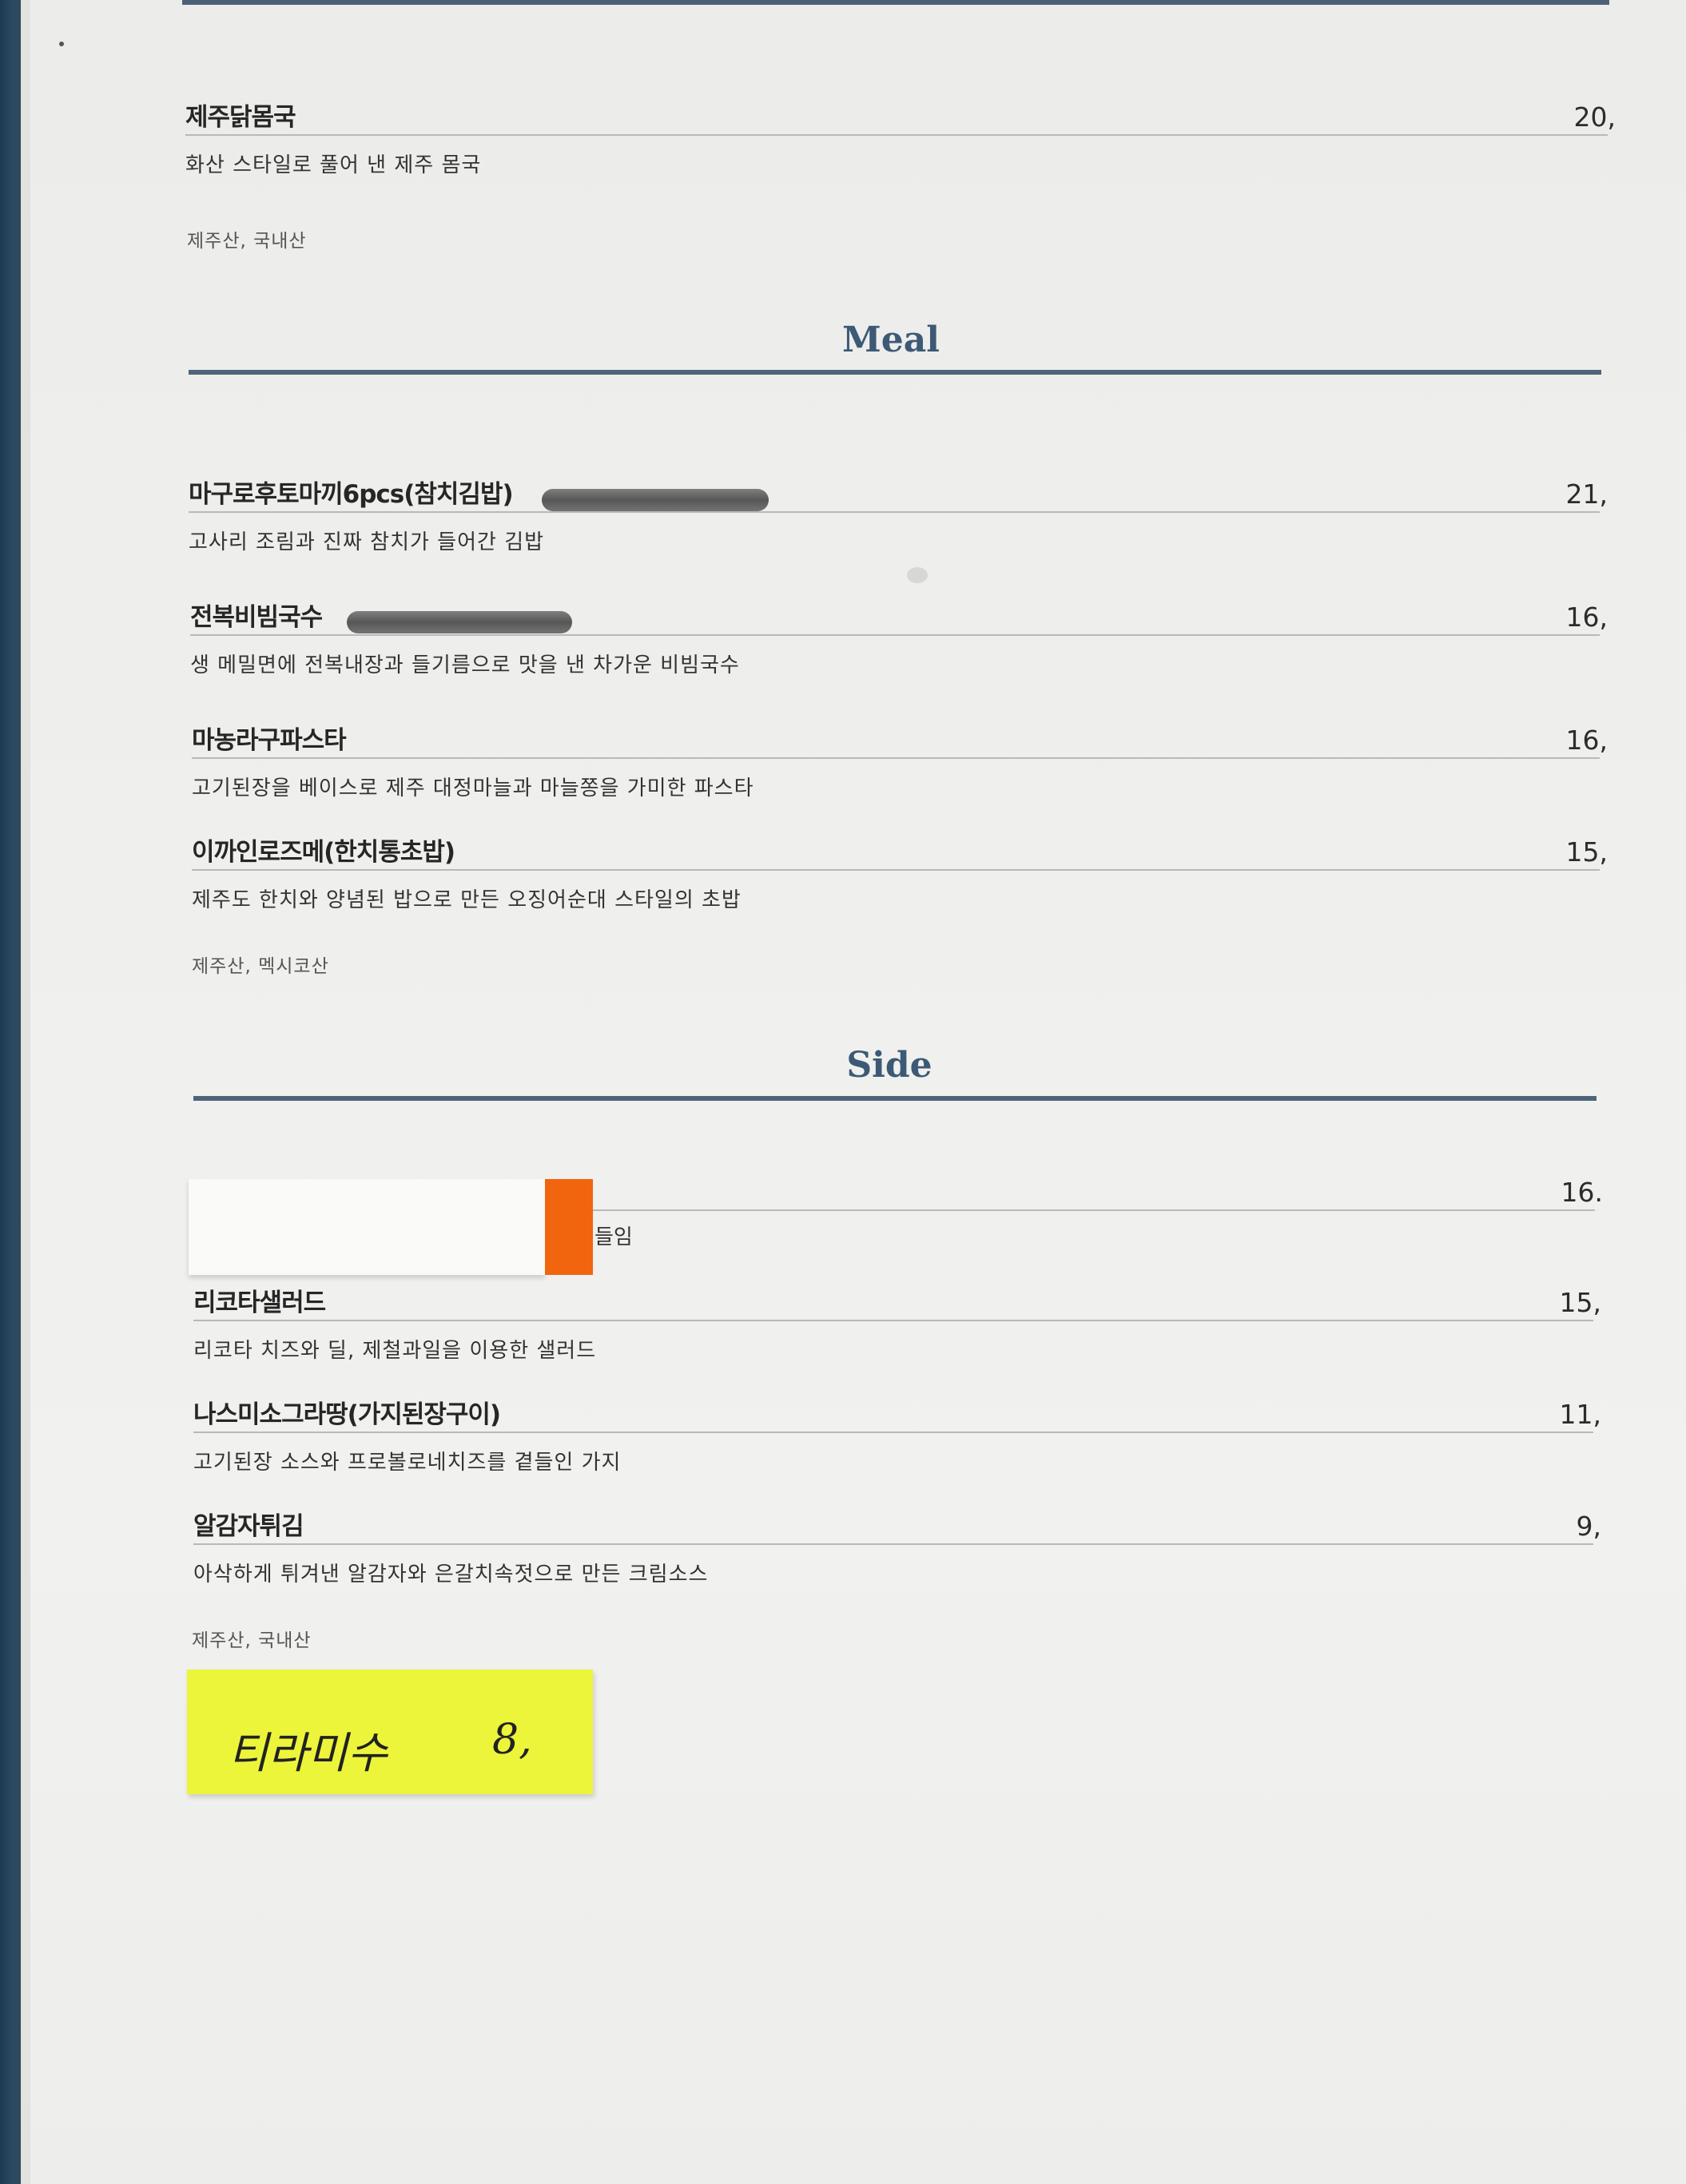  Describe the element at coordinates (918, 575) in the screenshot. I see `paper-smudge` at that location.